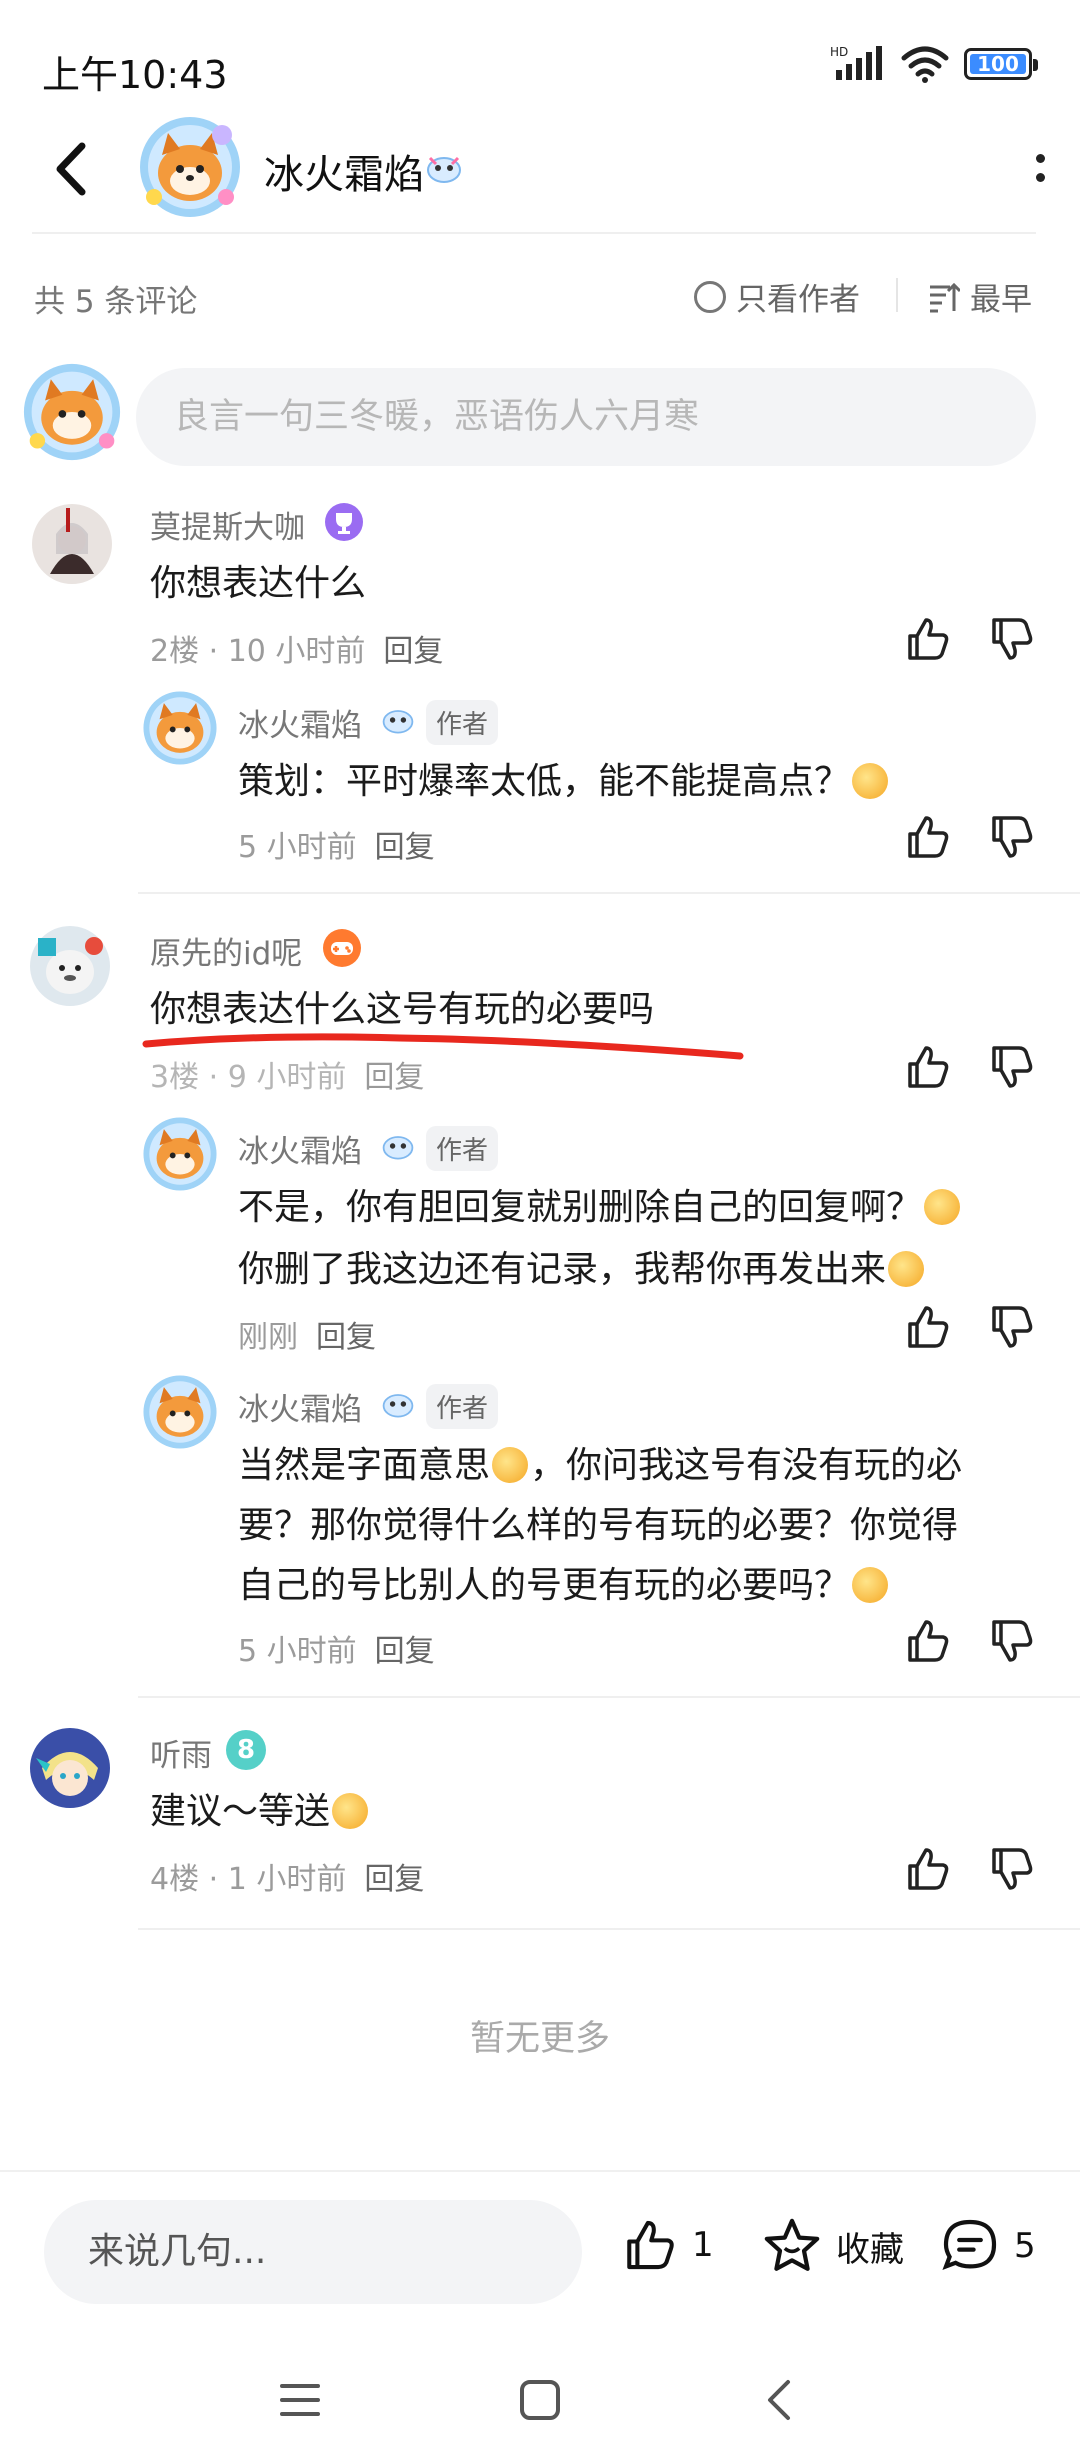 The width and height of the screenshot is (1080, 2460). Describe the element at coordinates (539, 2039) in the screenshot. I see `no-more-label: 暂无更多` at that location.